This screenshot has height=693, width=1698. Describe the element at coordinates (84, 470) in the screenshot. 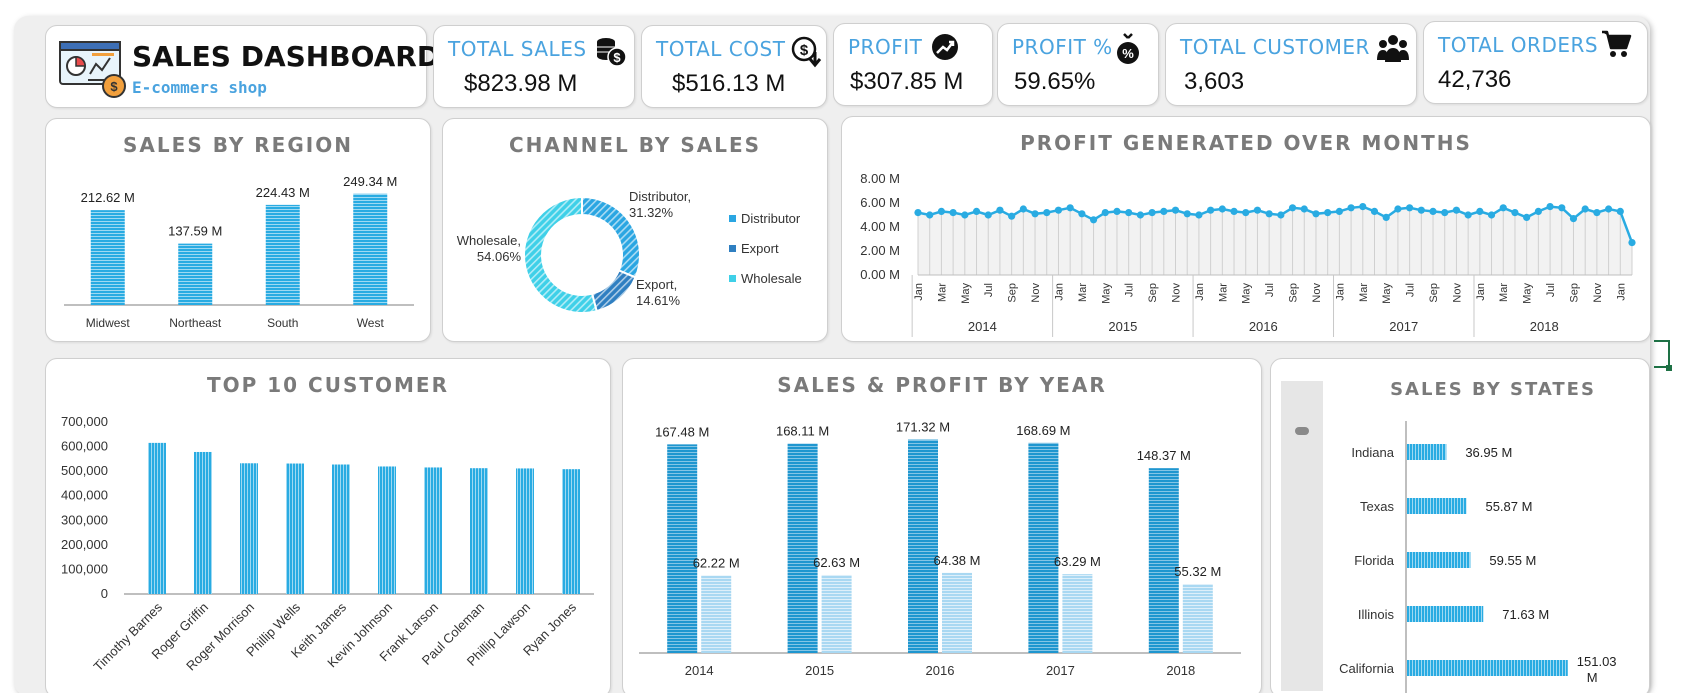

I see `y-tick-label: 500,000` at that location.